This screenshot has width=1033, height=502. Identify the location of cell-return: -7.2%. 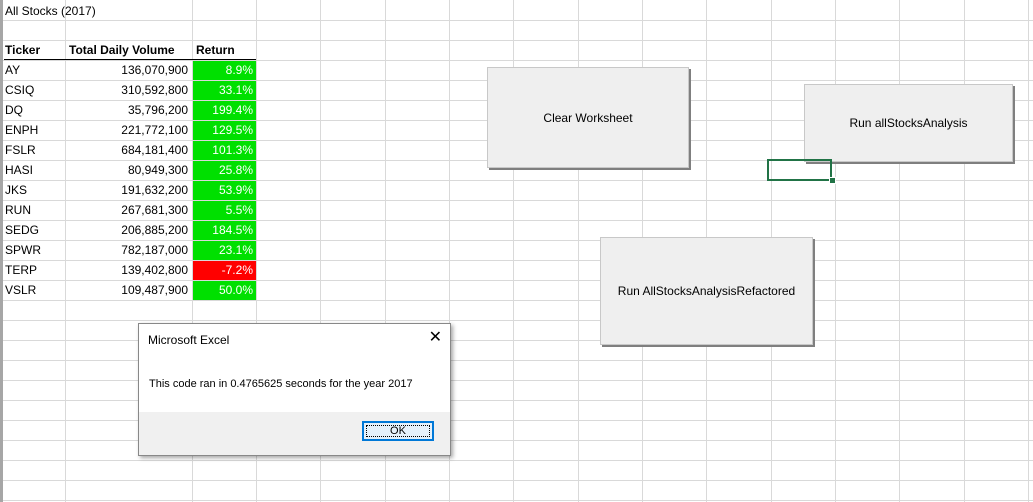
(224, 270).